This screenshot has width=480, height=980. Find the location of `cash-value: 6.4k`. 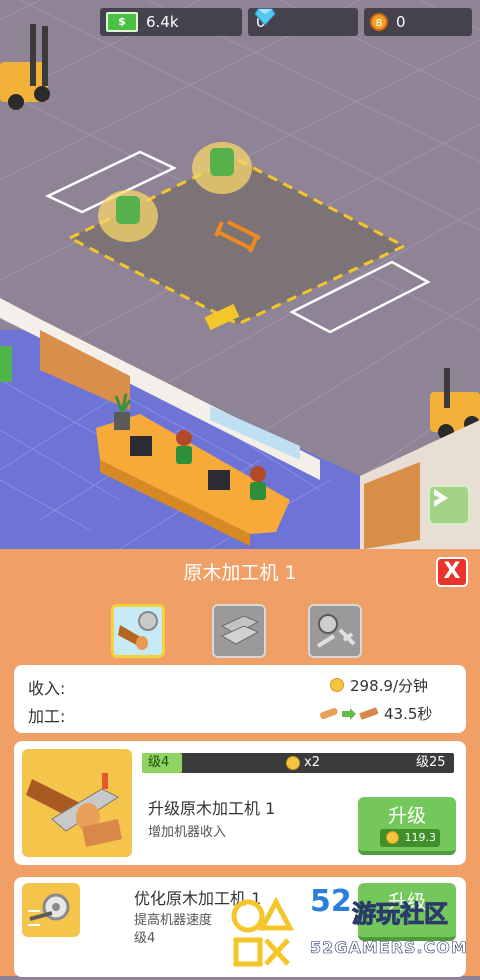

cash-value: 6.4k is located at coordinates (162, 22).